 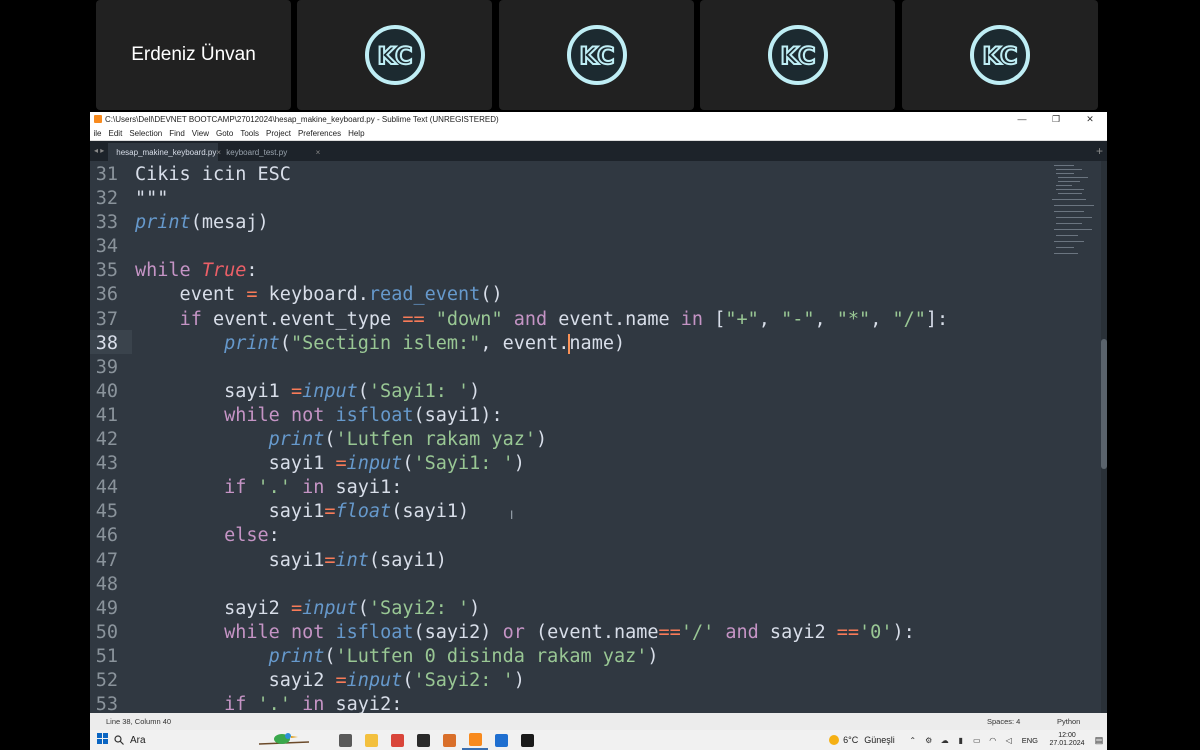 What do you see at coordinates (1022, 119) in the screenshot?
I see `minimize-button: —` at bounding box center [1022, 119].